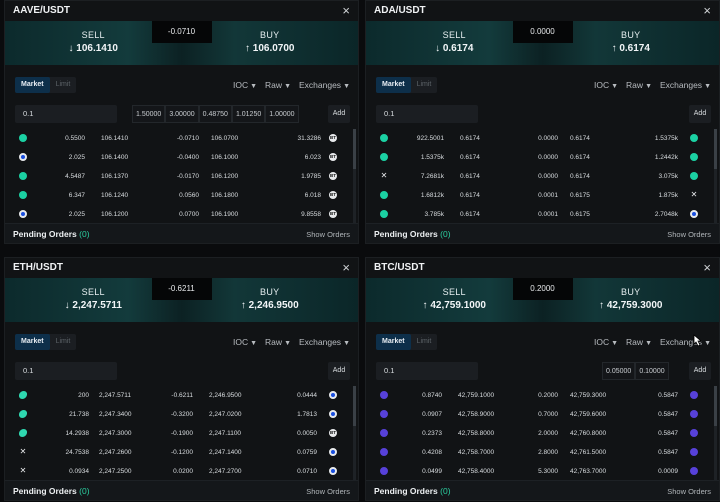 This screenshot has width=720, height=502. Describe the element at coordinates (254, 86) in the screenshot. I see `chevron-down-icon: ▼` at that location.